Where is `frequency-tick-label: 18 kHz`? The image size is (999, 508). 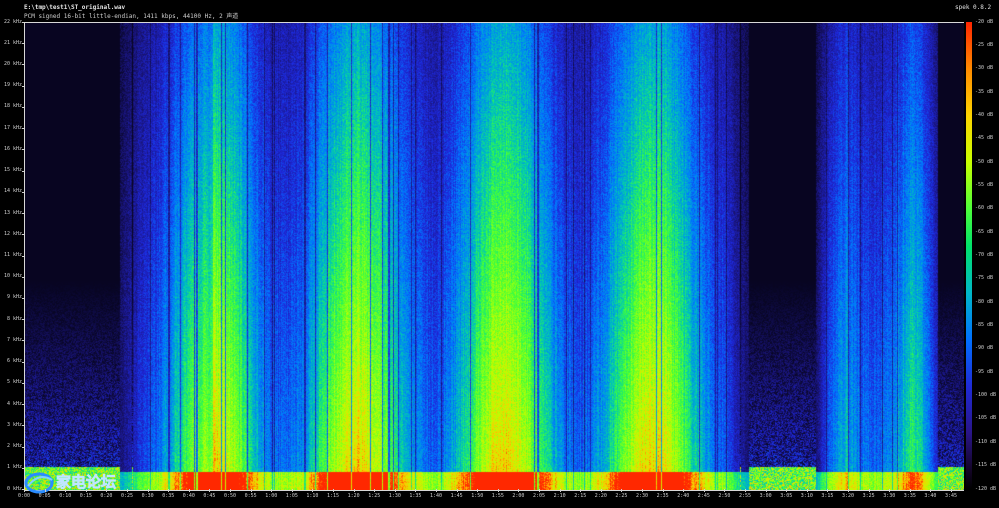 frequency-tick-label: 18 kHz is located at coordinates (13, 106).